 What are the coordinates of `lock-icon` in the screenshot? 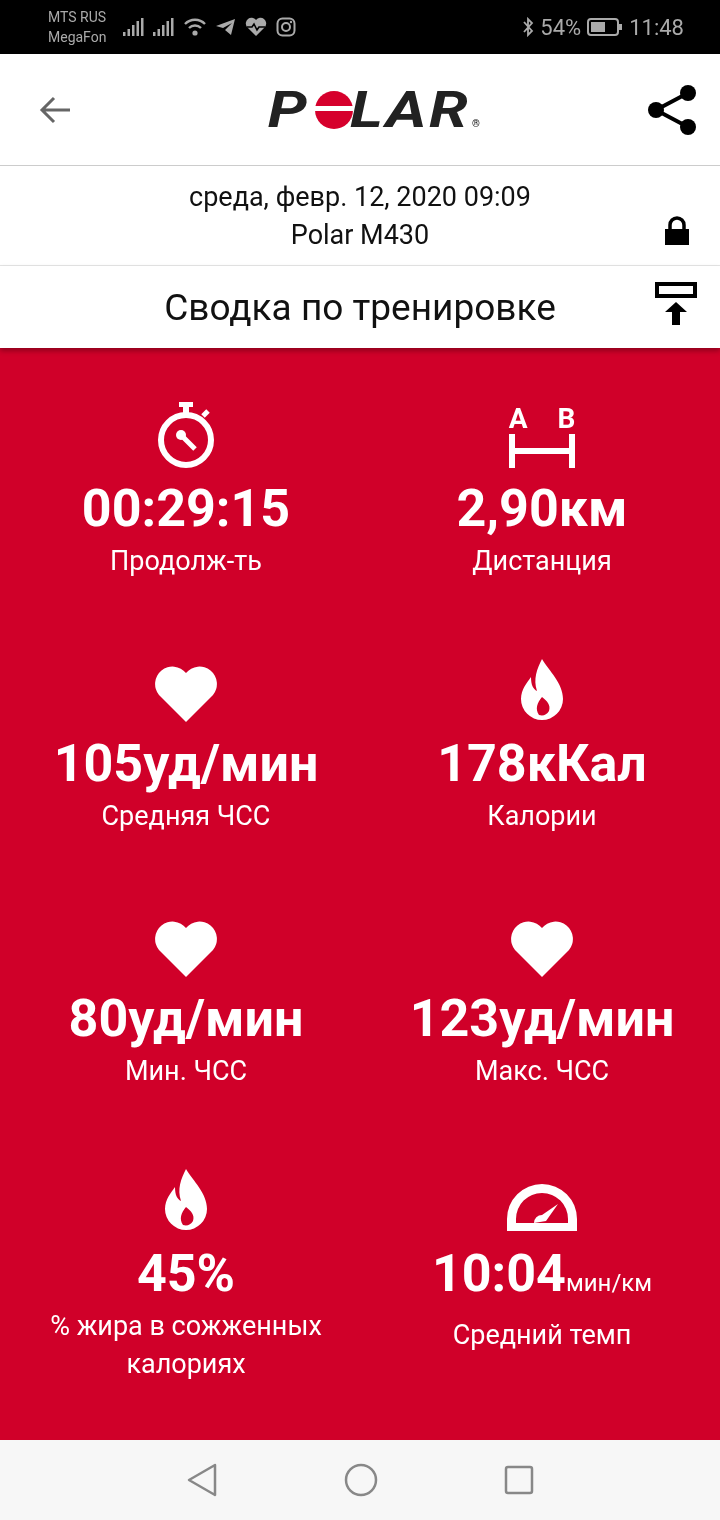 It's located at (677, 231).